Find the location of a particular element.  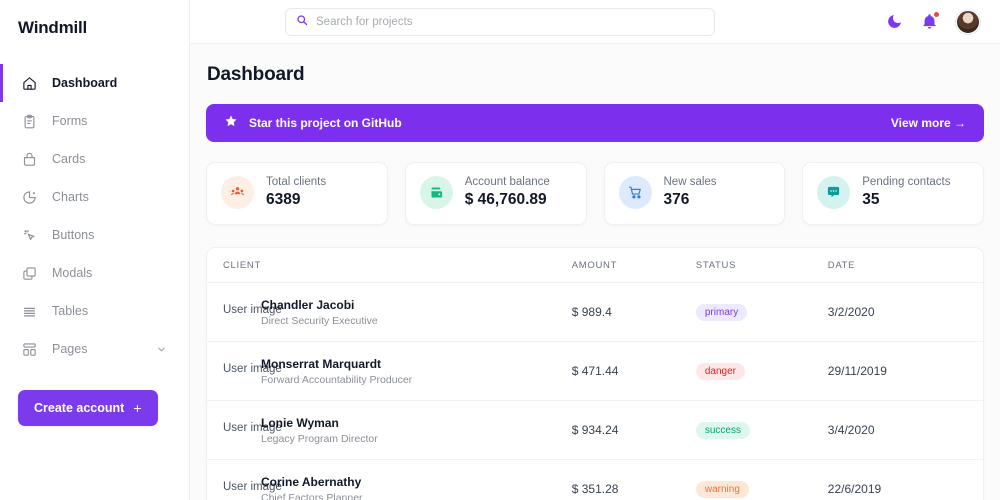

sidebar-item-tables: Tables is located at coordinates (94, 311).